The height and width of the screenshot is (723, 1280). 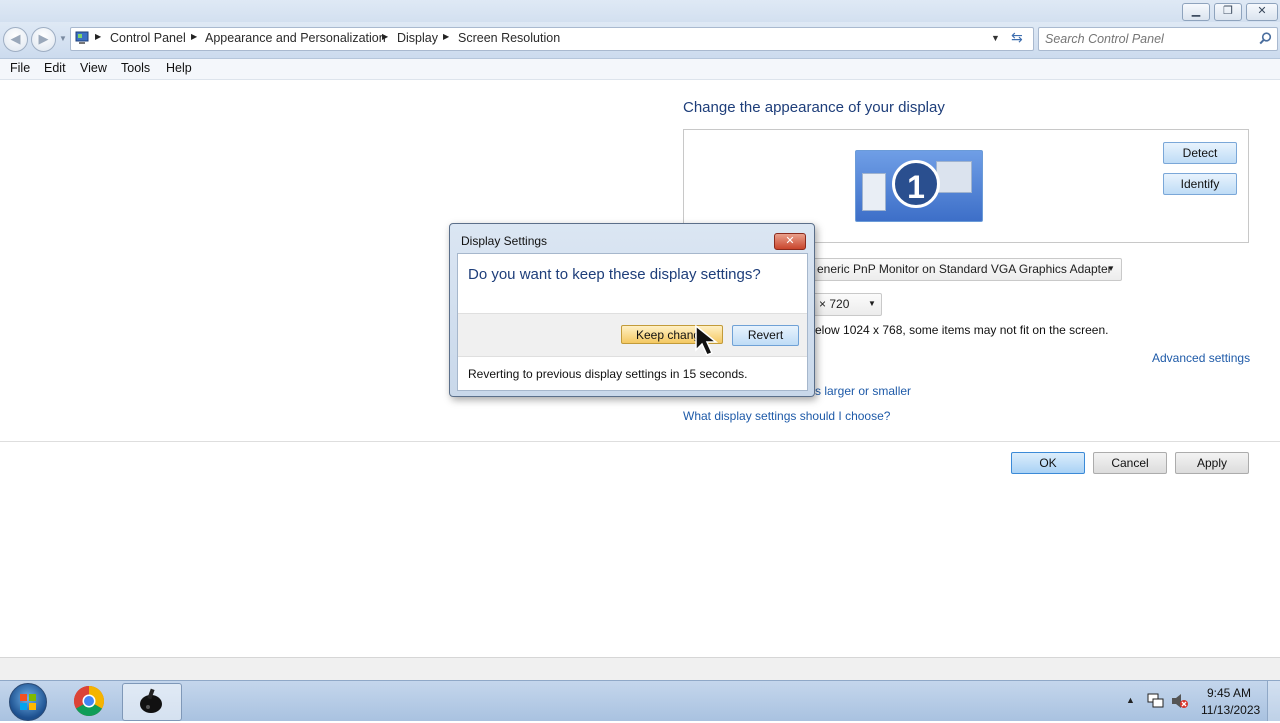 I want to click on restore-icon: ❐, so click(x=1228, y=11).